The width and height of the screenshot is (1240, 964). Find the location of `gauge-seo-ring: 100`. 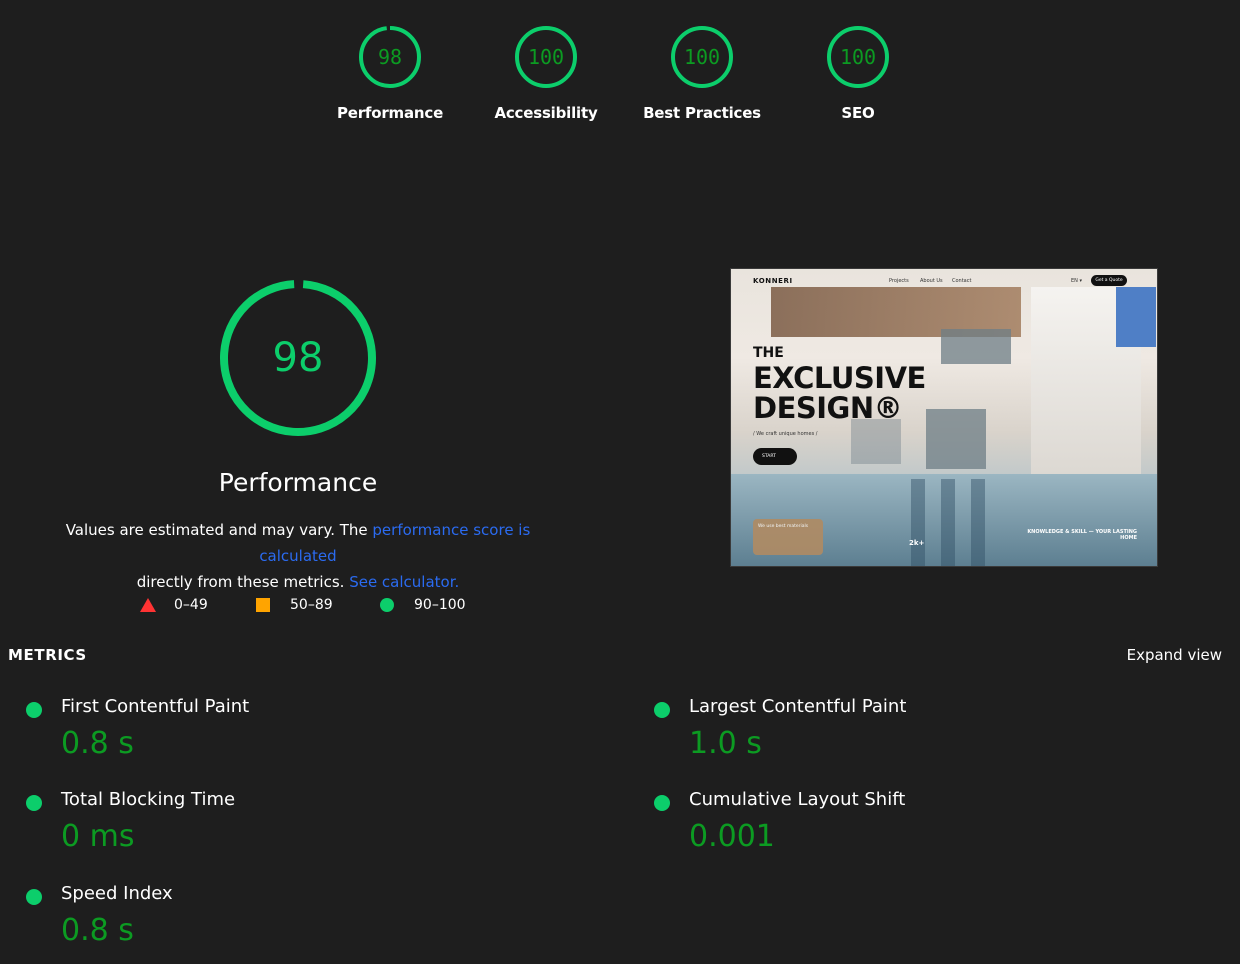

gauge-seo-ring: 100 is located at coordinates (858, 57).